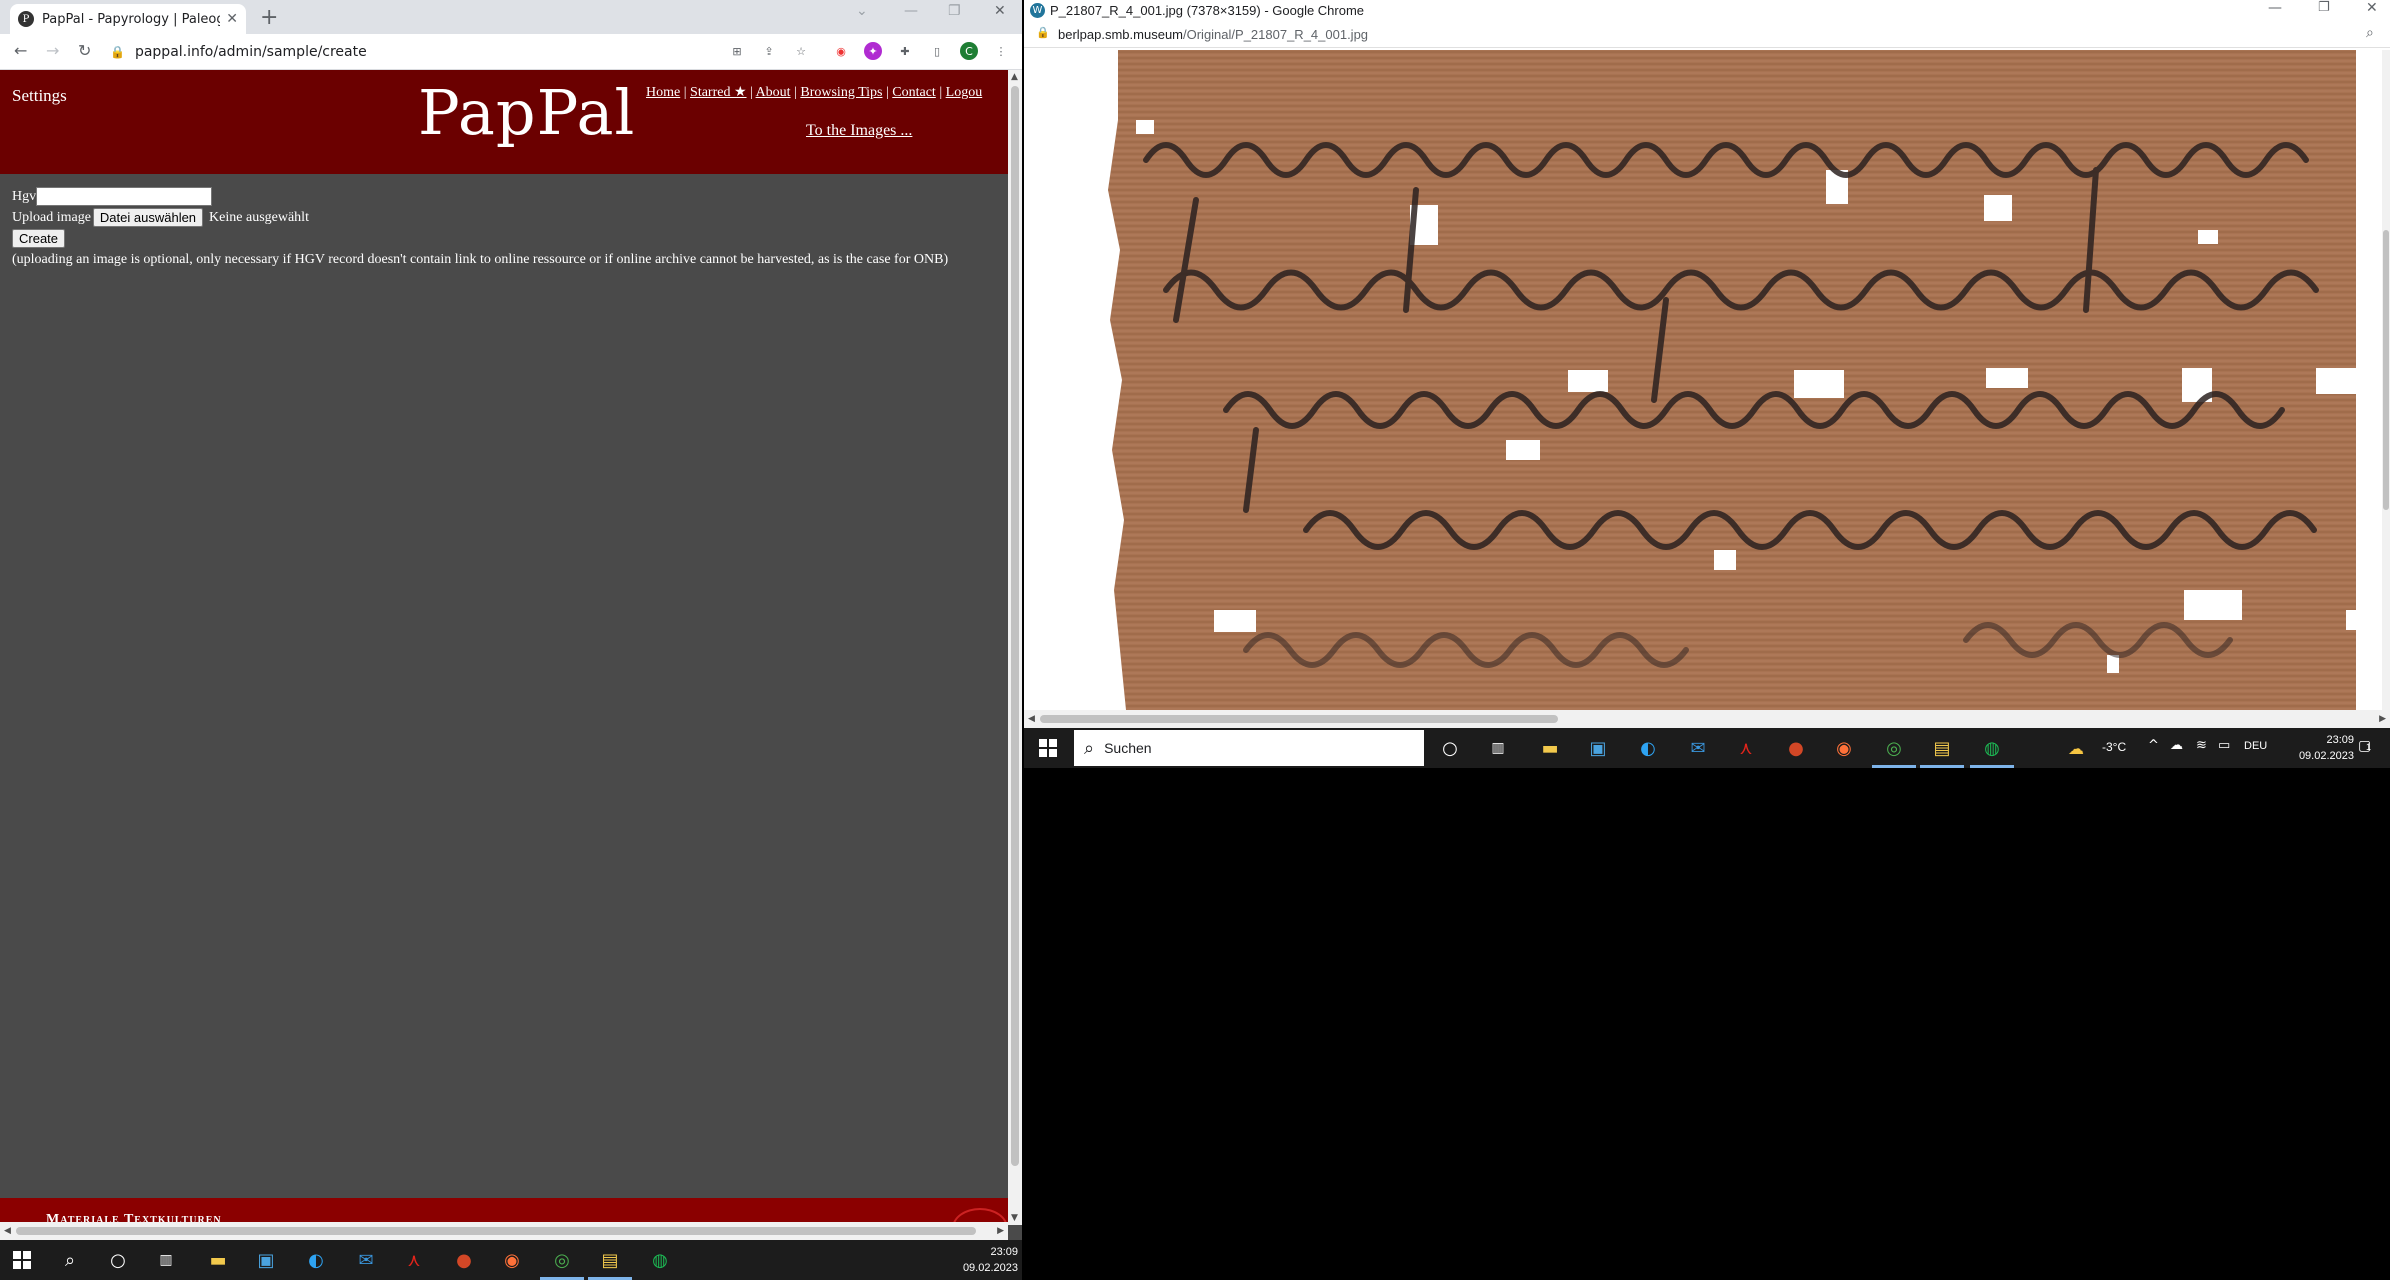 Image resolution: width=2390 pixels, height=1280 pixels. What do you see at coordinates (70, 1260) in the screenshot?
I see `search-icon: ⌕` at bounding box center [70, 1260].